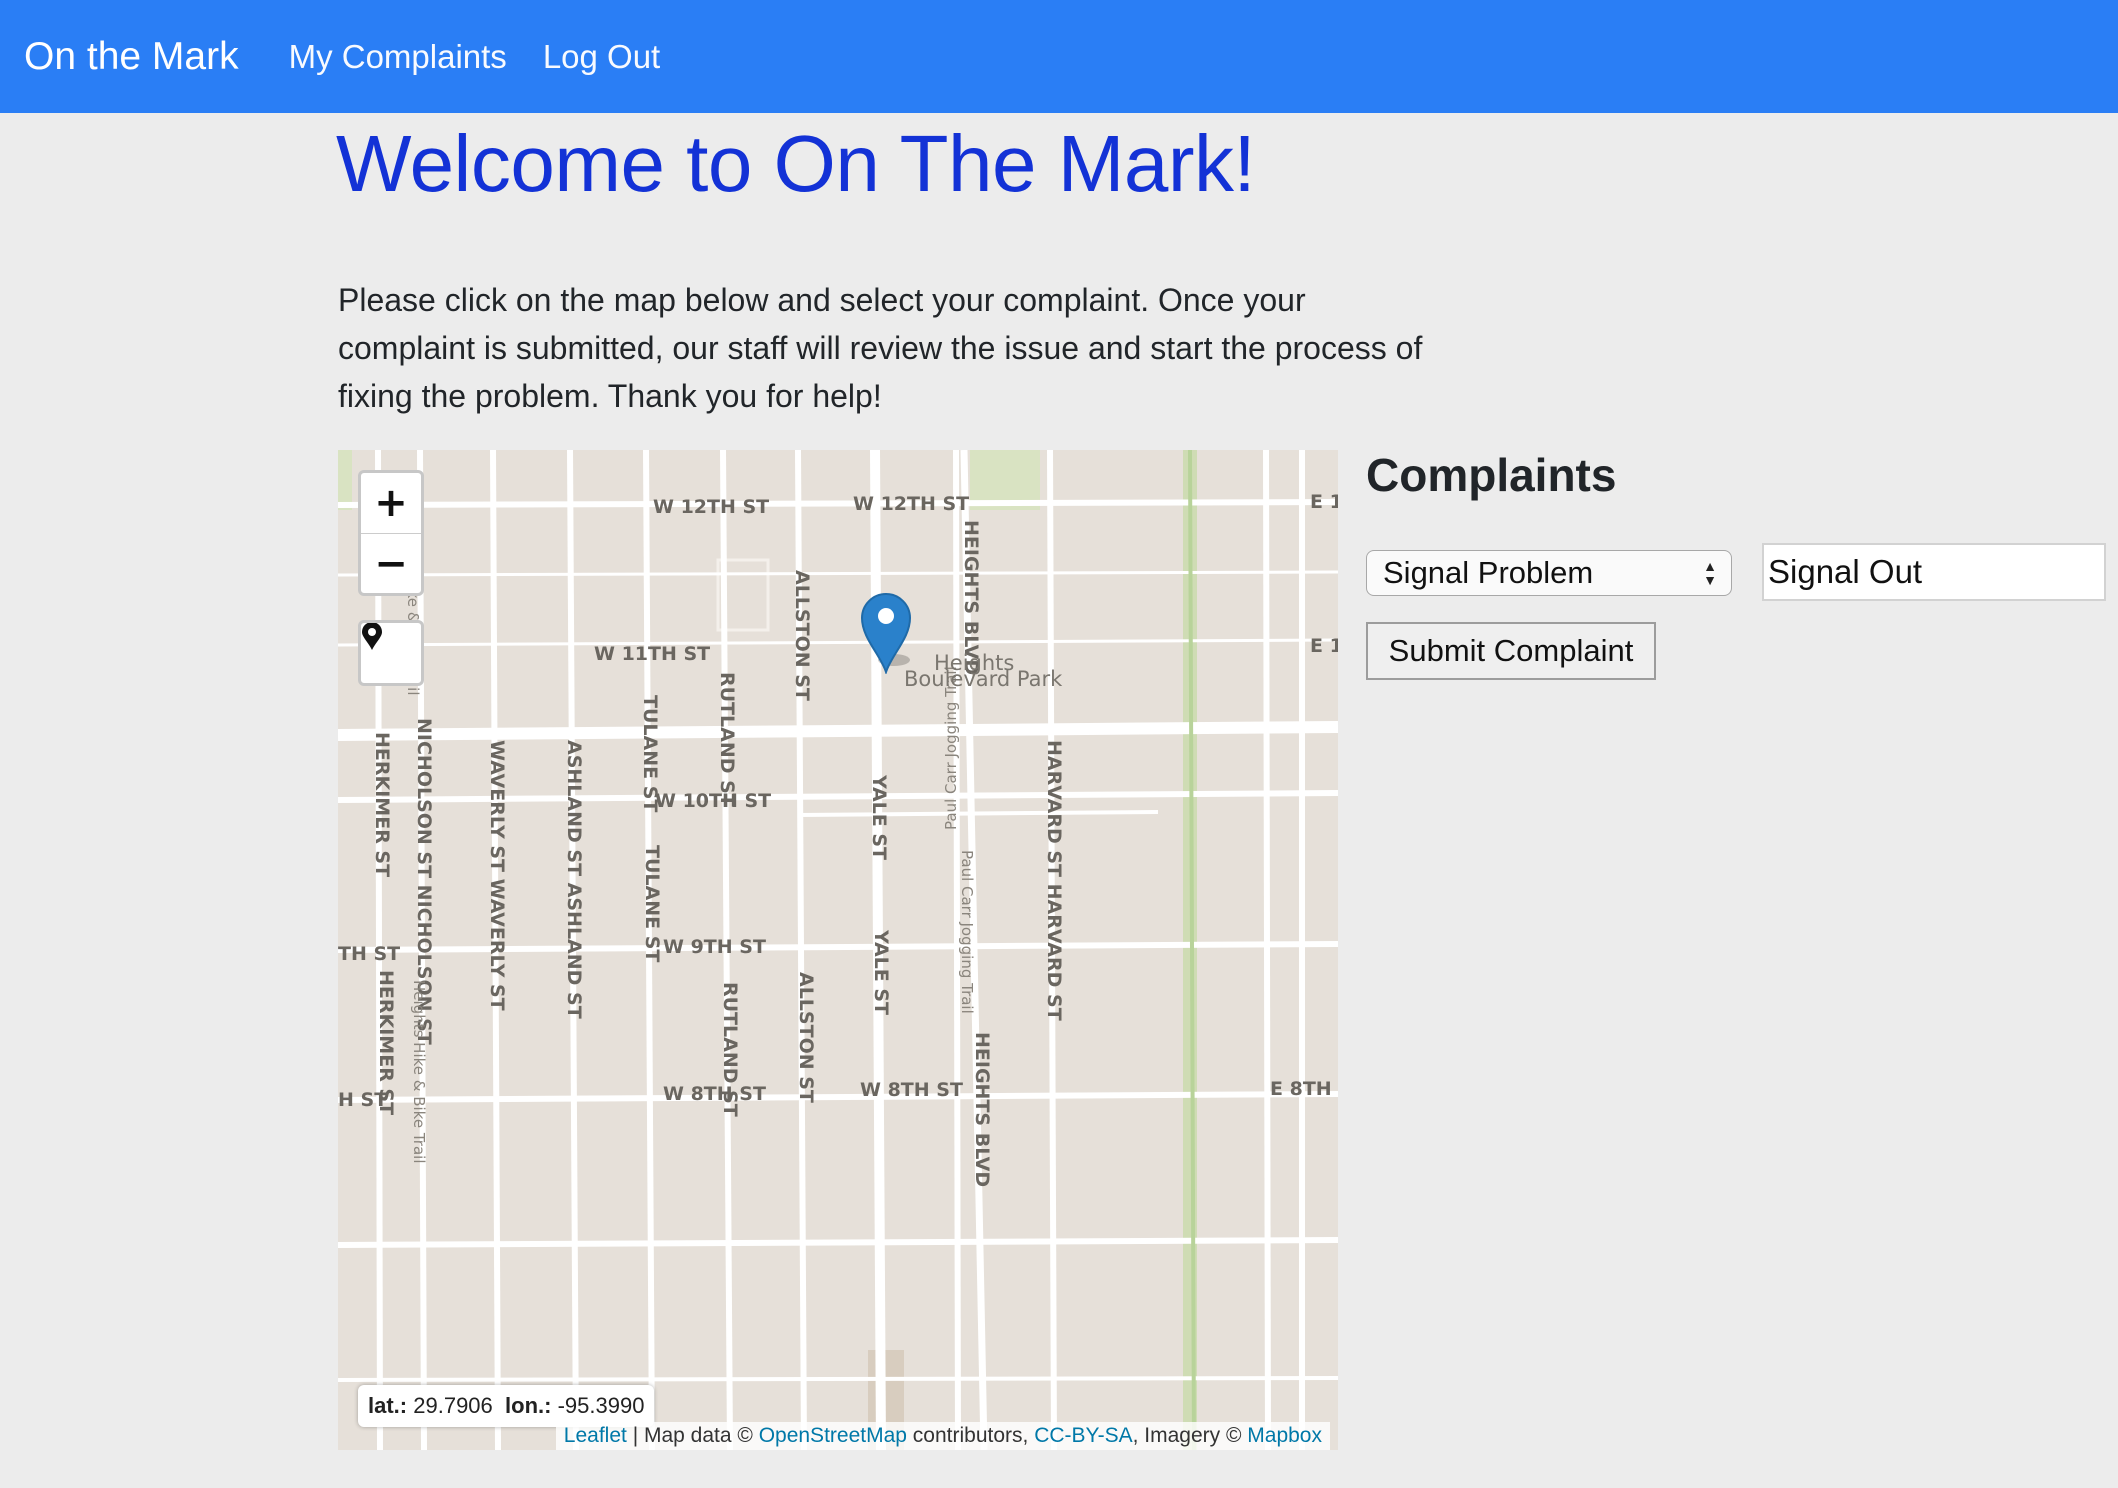  Describe the element at coordinates (1083, 1435) in the screenshot. I see `license-link: CC-BY-SA` at that location.